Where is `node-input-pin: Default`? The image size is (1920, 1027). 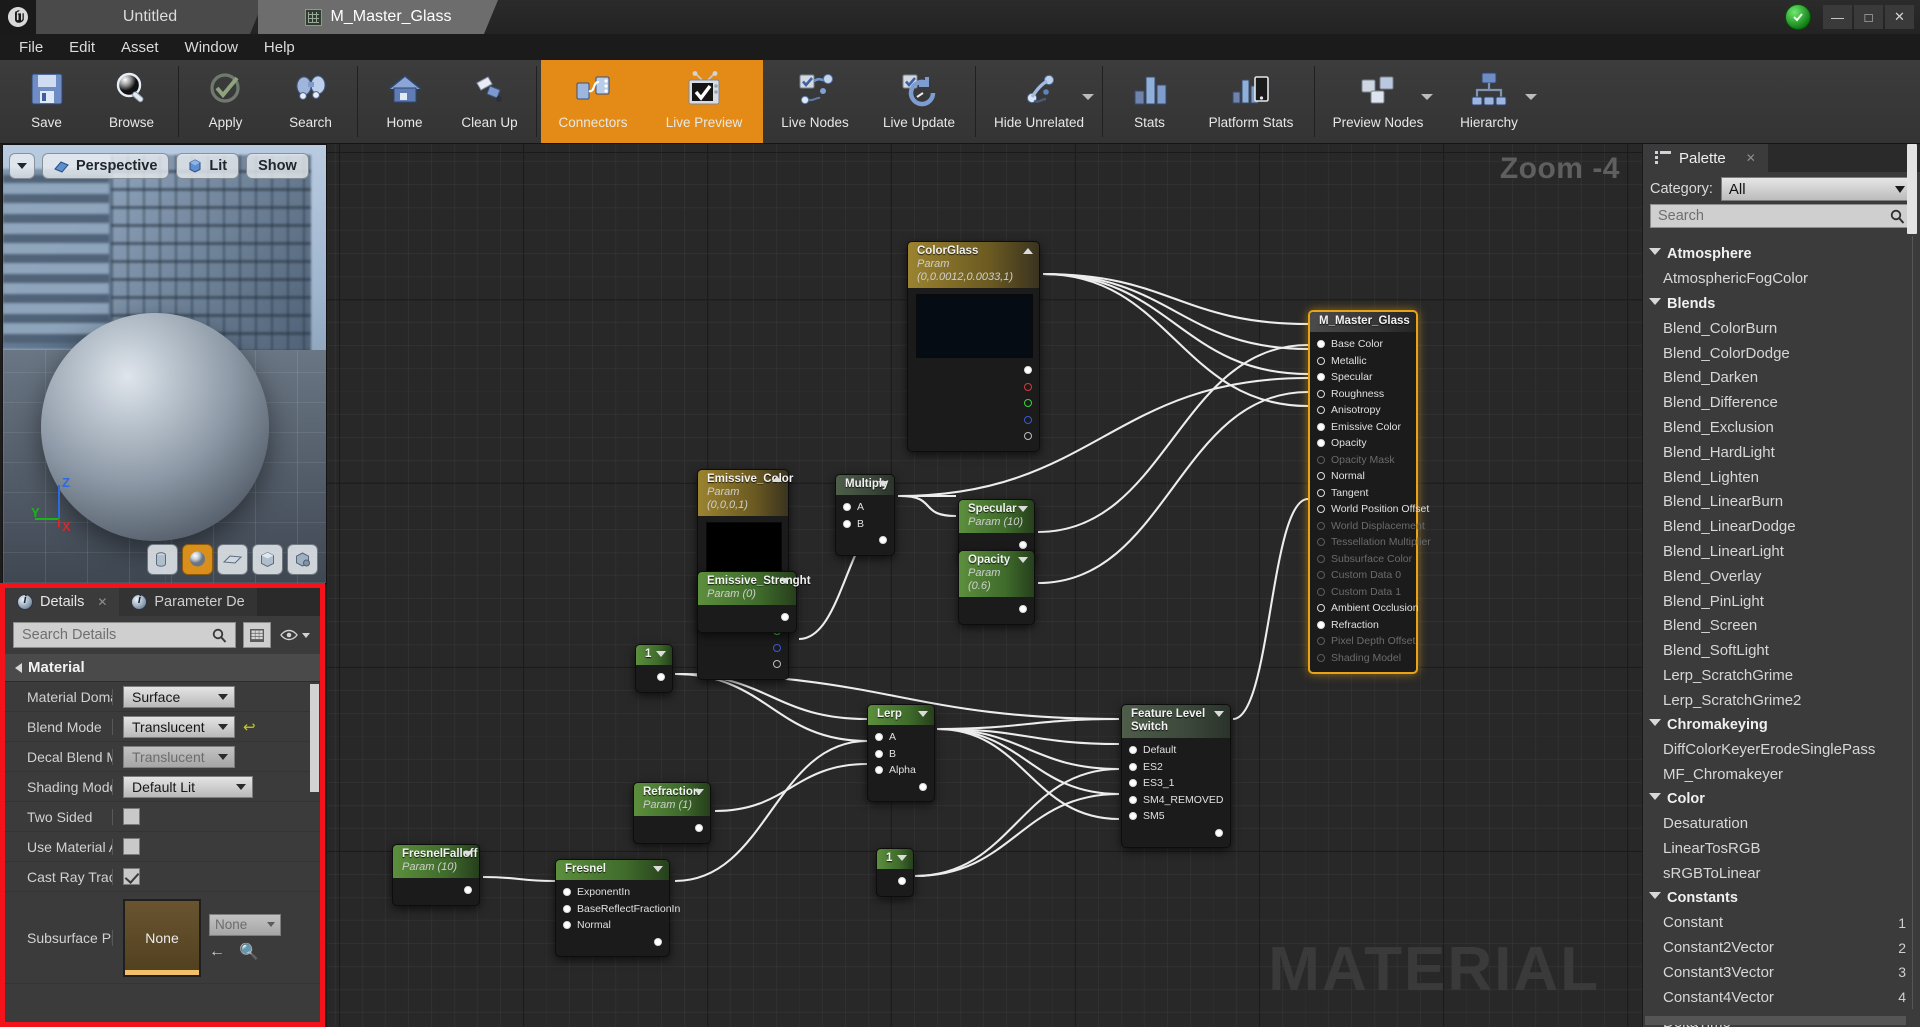 node-input-pin: Default is located at coordinates (1176, 750).